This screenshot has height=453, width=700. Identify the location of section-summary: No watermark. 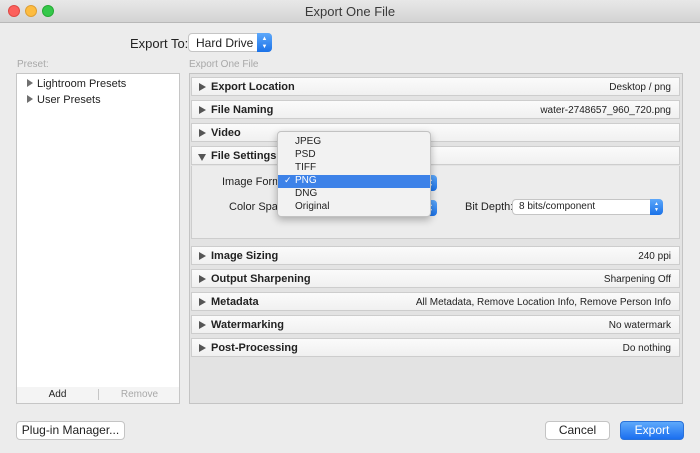
(639, 325).